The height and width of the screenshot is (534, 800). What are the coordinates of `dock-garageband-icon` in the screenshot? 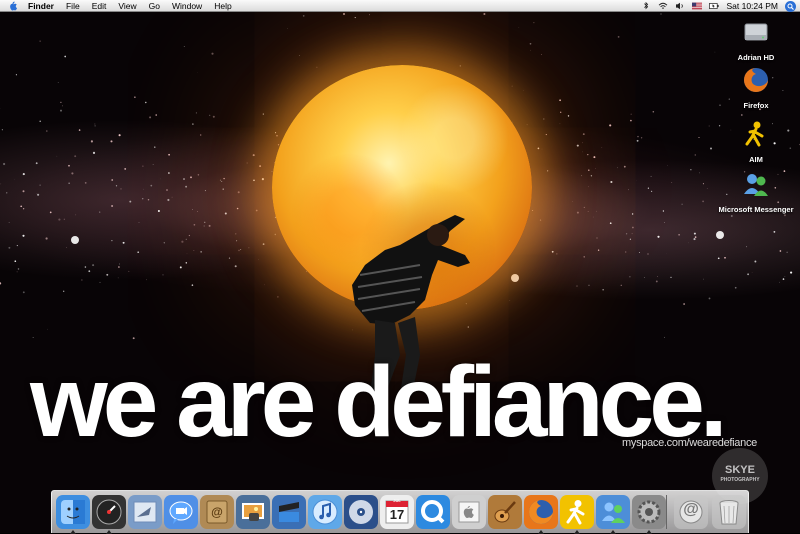 It's located at (505, 512).